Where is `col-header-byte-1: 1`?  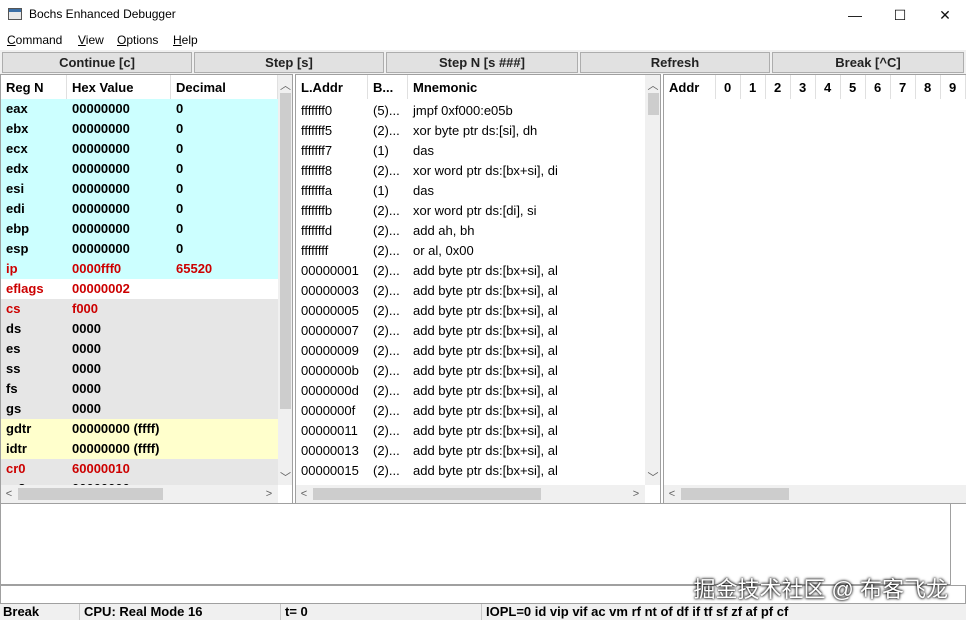 col-header-byte-1: 1 is located at coordinates (753, 87).